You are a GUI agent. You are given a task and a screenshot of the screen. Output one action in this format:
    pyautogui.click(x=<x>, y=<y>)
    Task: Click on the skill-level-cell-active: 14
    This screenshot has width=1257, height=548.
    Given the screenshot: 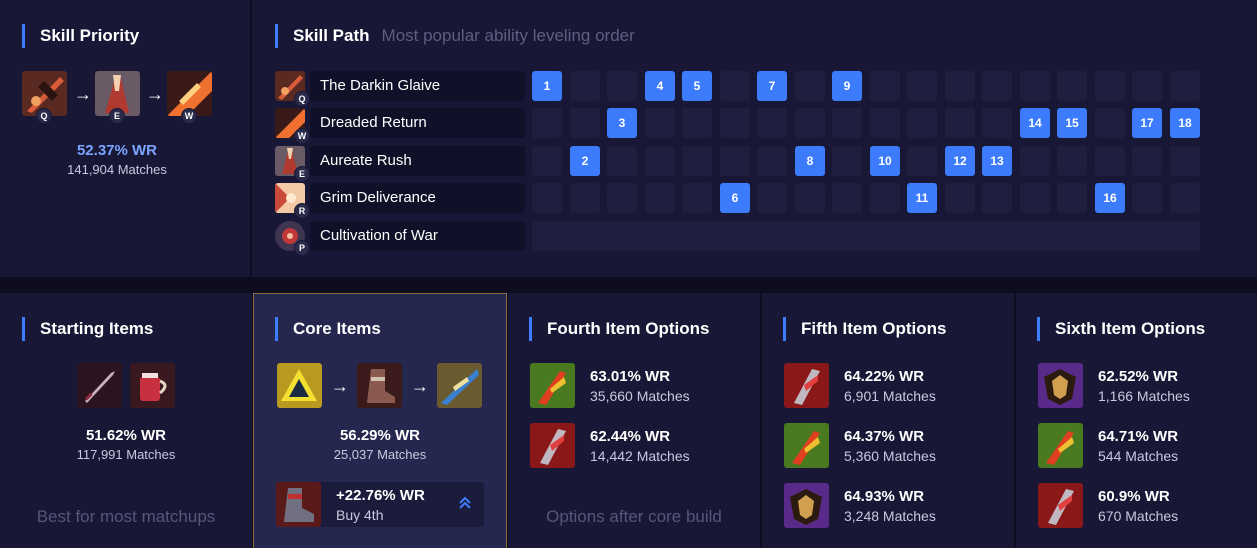 What is the action you would take?
    pyautogui.click(x=1035, y=123)
    